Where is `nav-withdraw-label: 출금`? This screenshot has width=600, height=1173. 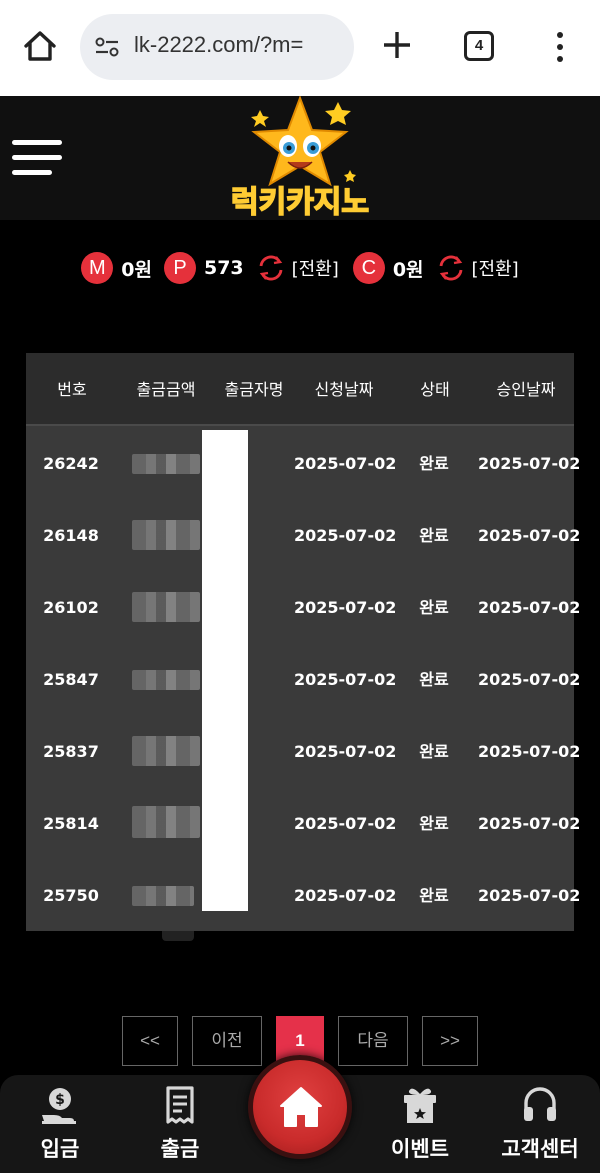 nav-withdraw-label: 출금 is located at coordinates (180, 1149).